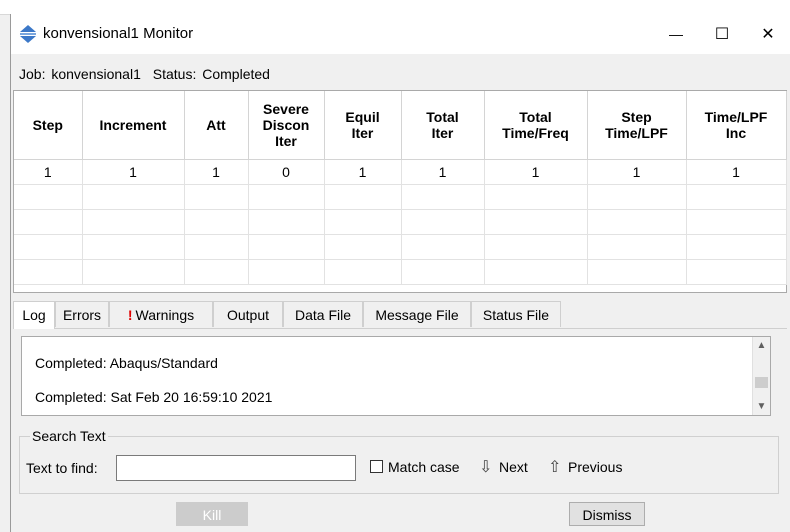 The width and height of the screenshot is (790, 532). What do you see at coordinates (126, 363) in the screenshot?
I see `log-line-1: Completed: Abaqus/Standard` at bounding box center [126, 363].